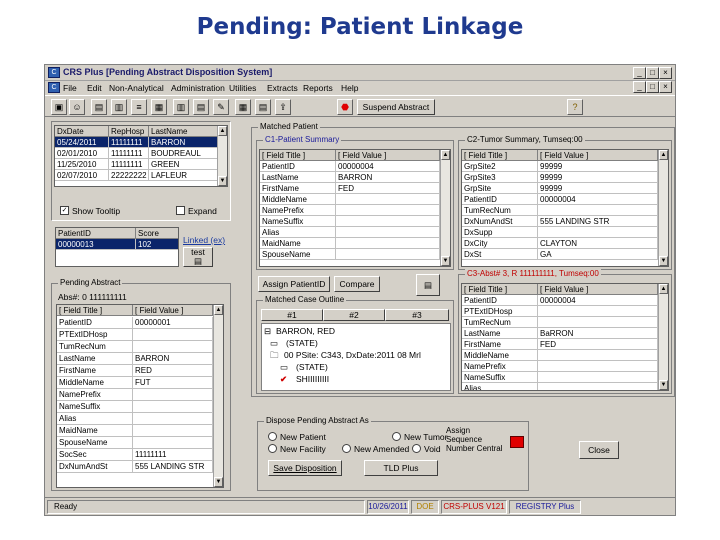 This screenshot has width=720, height=540. Describe the element at coordinates (242, 88) in the screenshot. I see `menu-utilities: Utilities` at that location.